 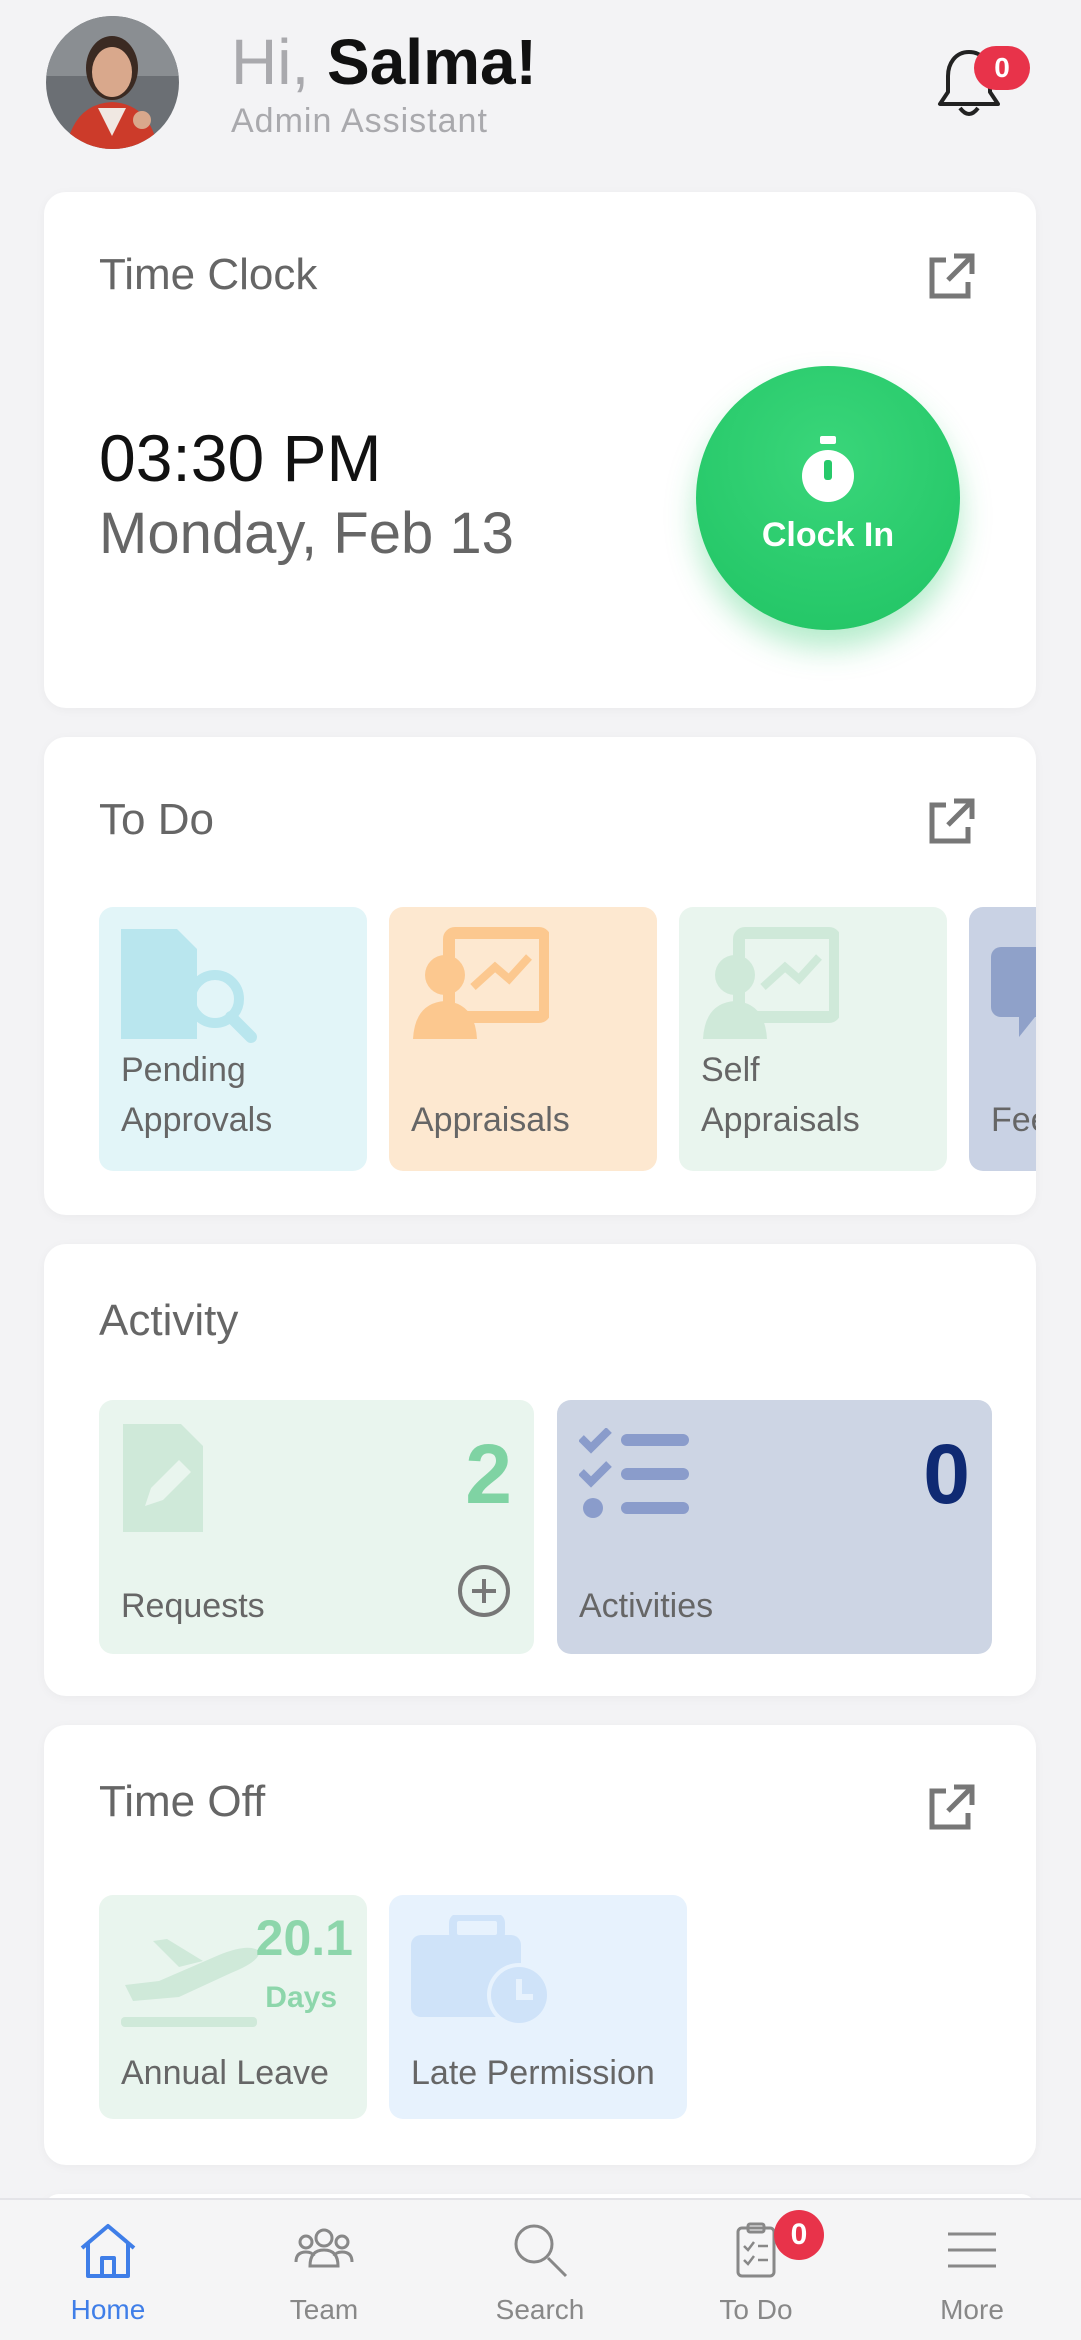 I want to click on annual-leave-value: 20.1, so click(x=304, y=1938).